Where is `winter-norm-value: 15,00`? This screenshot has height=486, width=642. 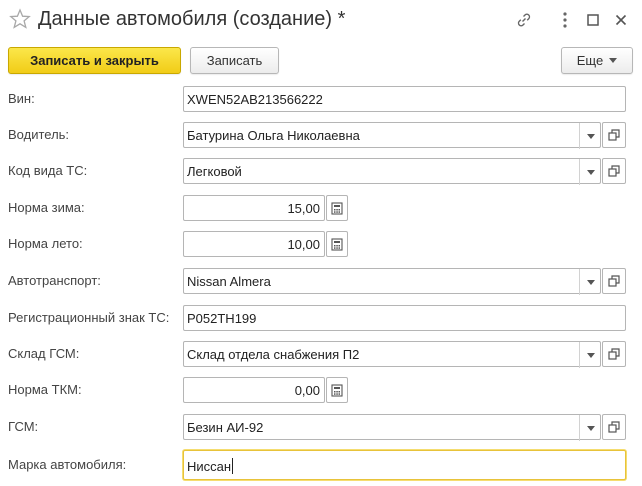 winter-norm-value: 15,00 is located at coordinates (303, 208).